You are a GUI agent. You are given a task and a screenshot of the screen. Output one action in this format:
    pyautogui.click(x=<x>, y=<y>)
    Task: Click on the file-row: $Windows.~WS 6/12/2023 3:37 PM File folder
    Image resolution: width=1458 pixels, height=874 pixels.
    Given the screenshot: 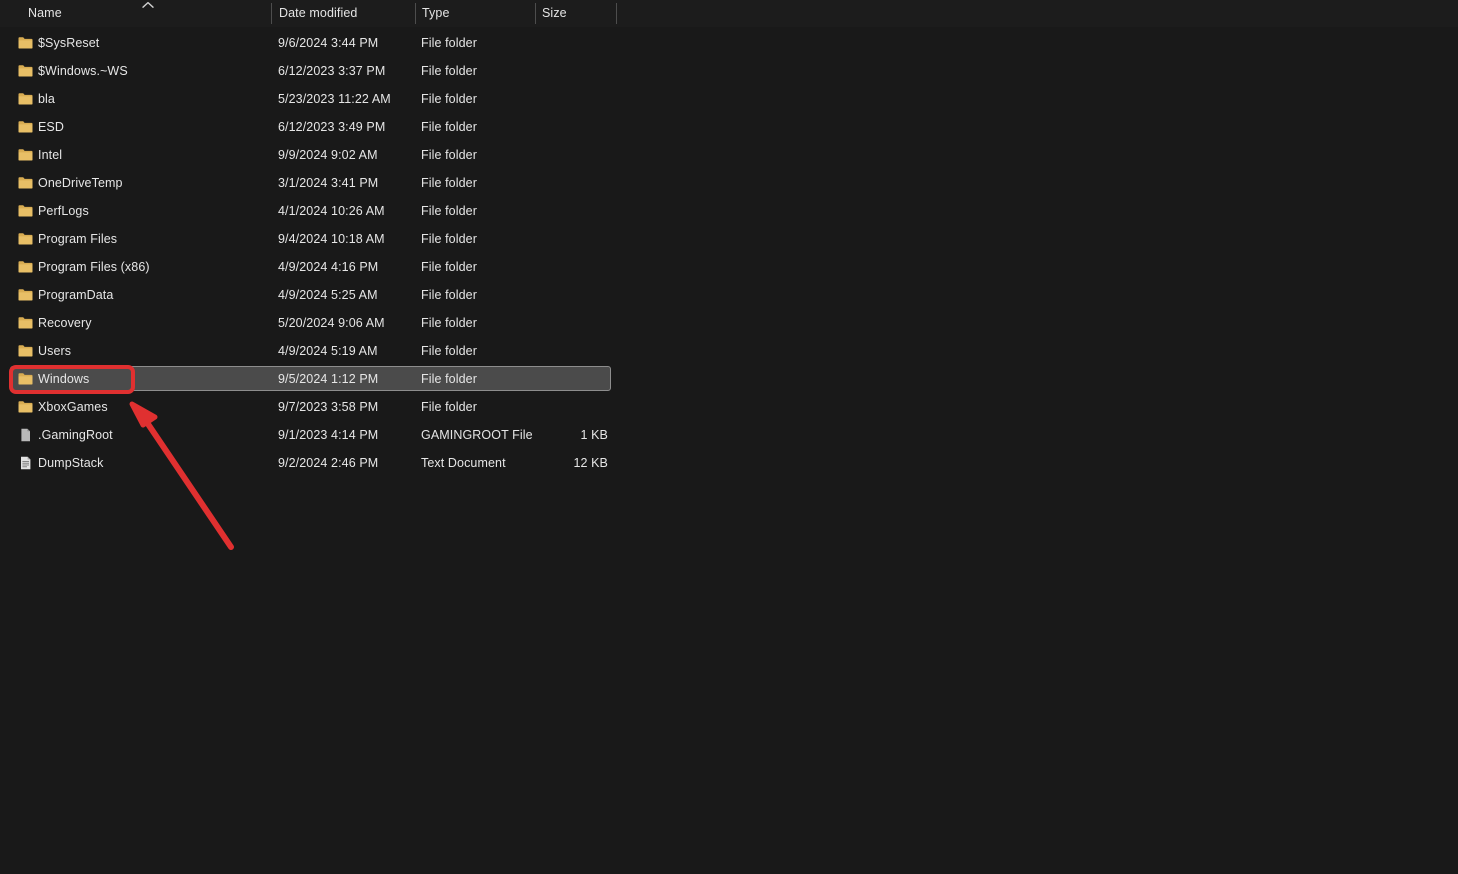 What is the action you would take?
    pyautogui.click(x=729, y=71)
    